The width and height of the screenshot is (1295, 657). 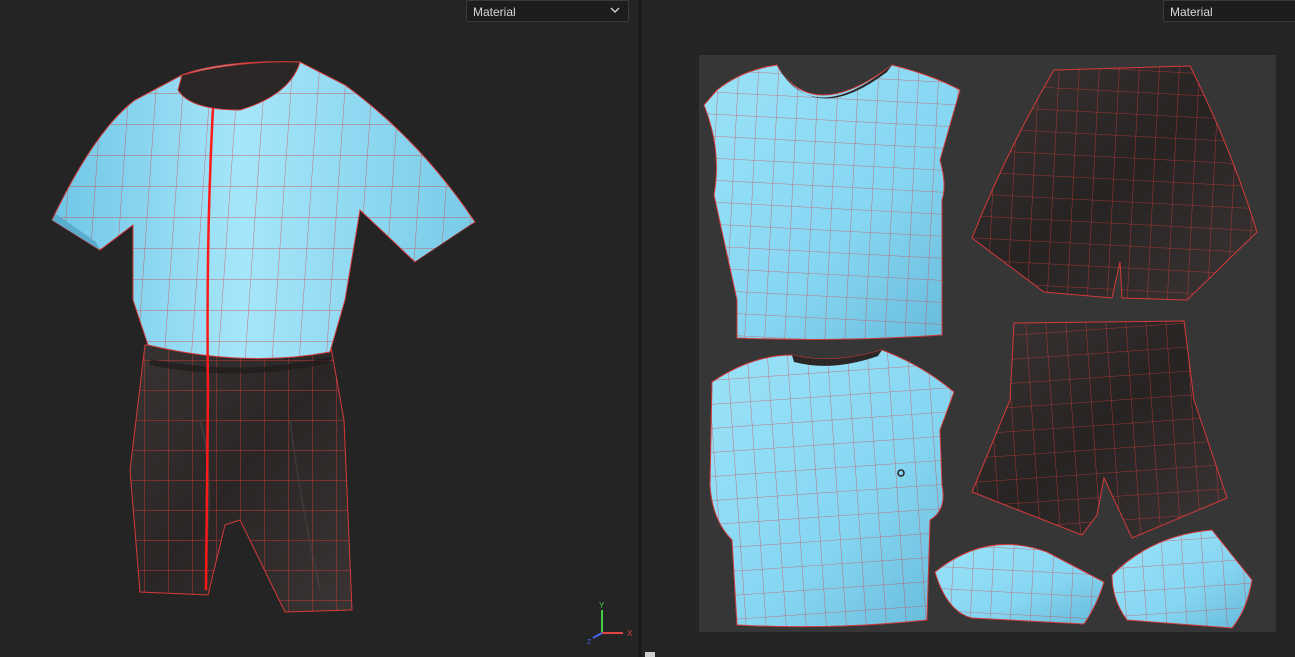 I want to click on pattern-shirt-back, so click(x=832, y=488).